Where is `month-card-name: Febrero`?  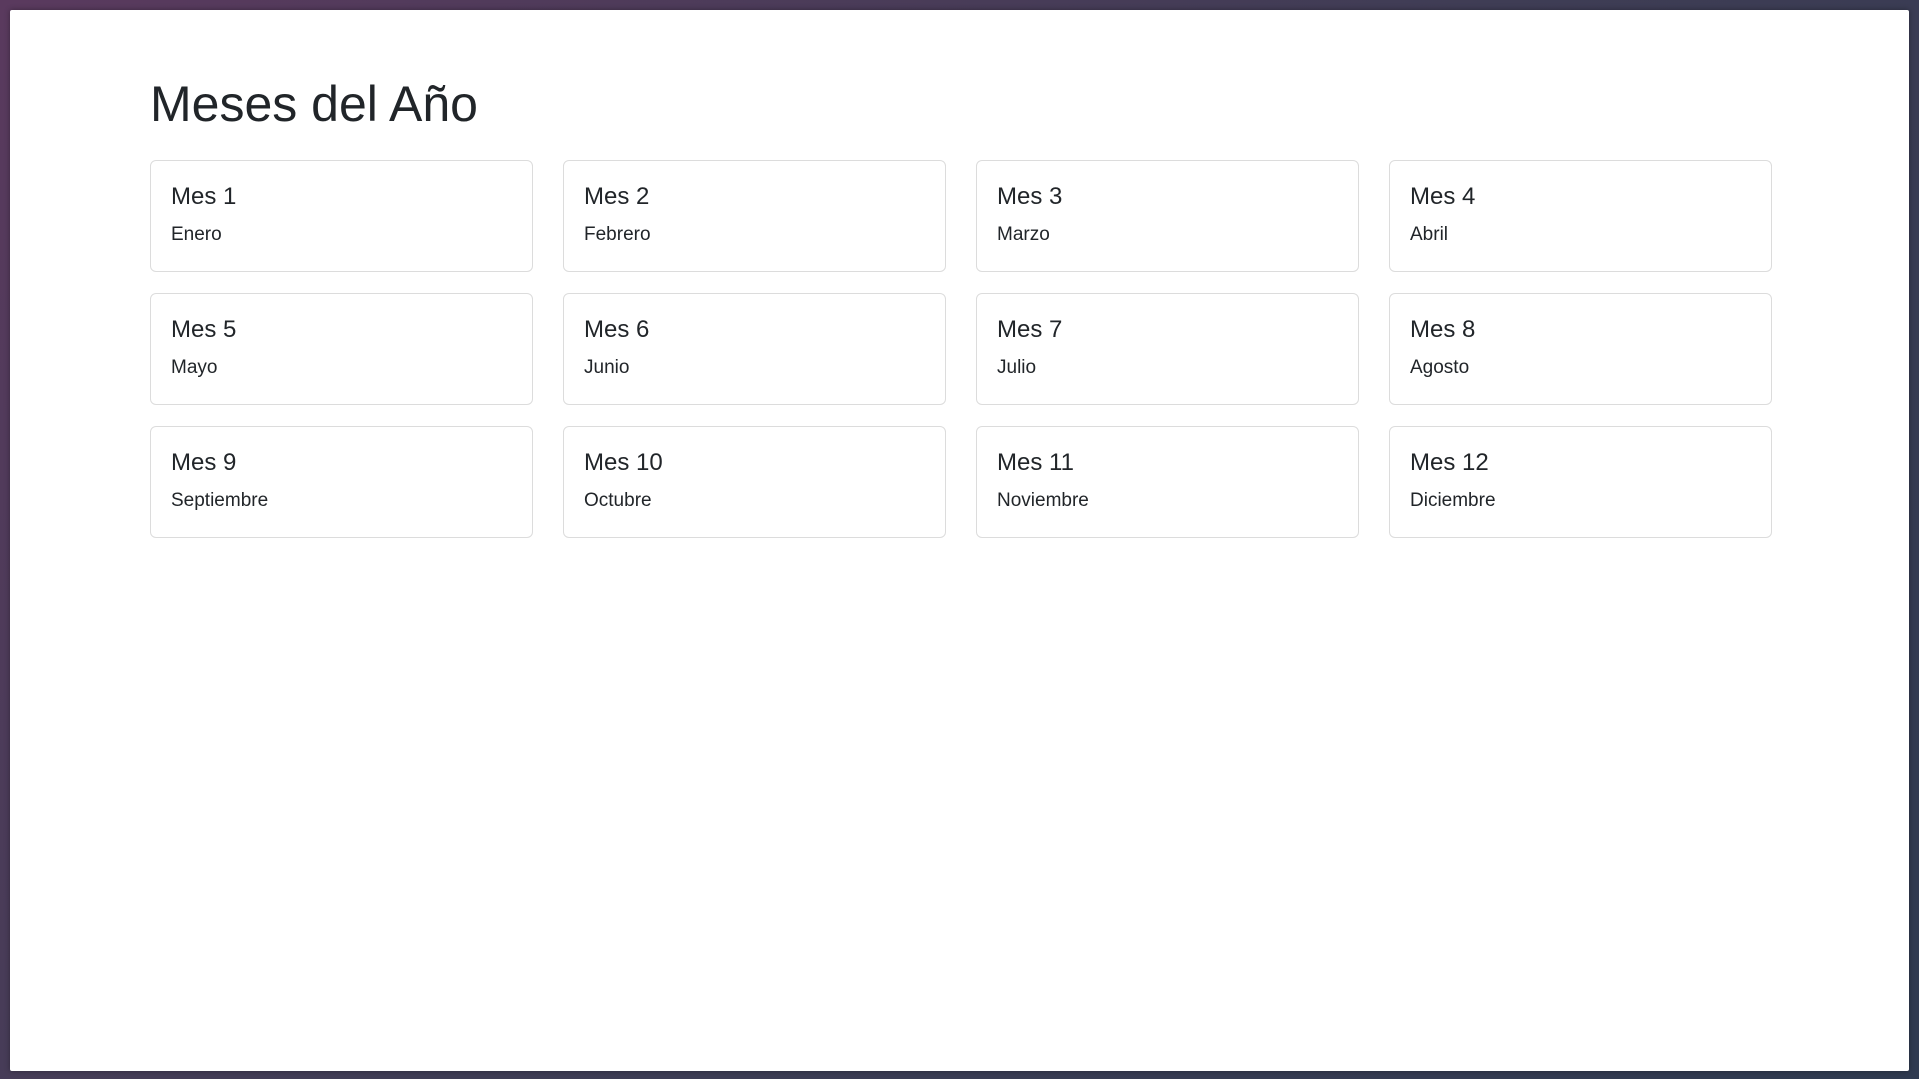 month-card-name: Febrero is located at coordinates (617, 234).